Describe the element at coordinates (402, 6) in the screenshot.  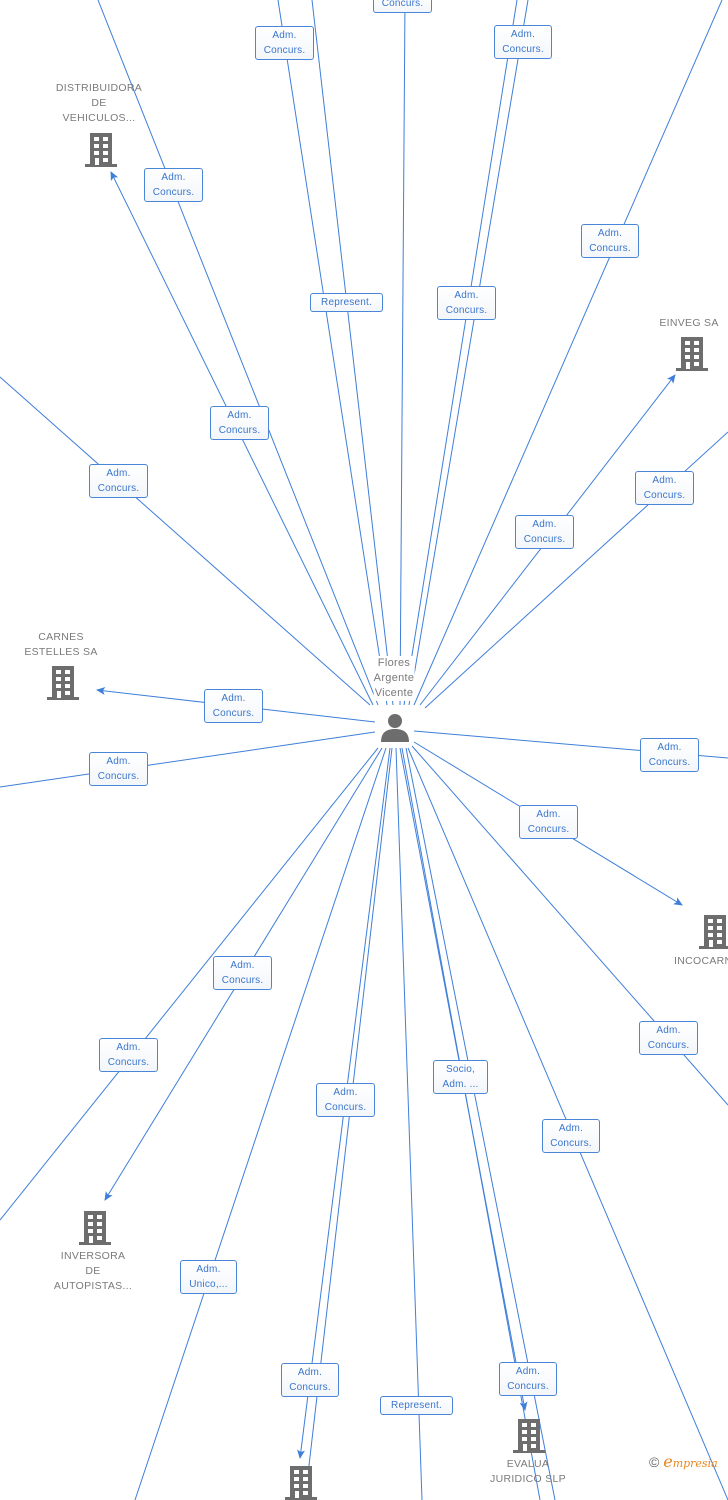
I see `edge-label: Concurs.` at that location.